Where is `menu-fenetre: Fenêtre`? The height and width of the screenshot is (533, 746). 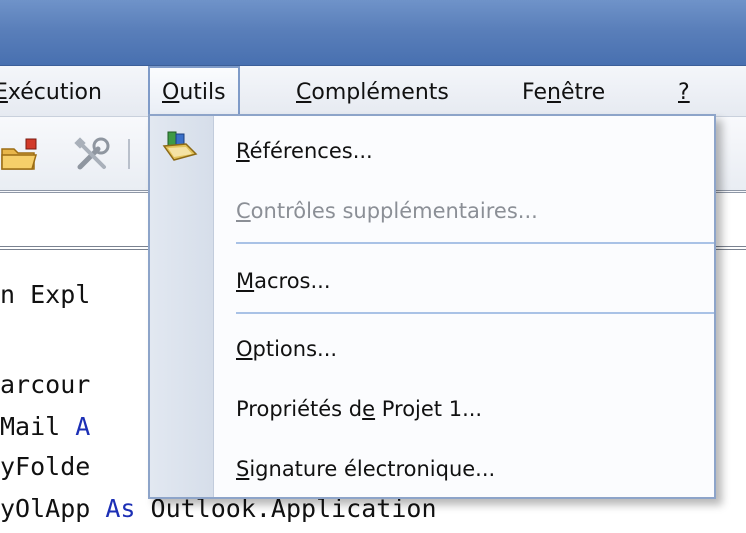
menu-fenetre: Fenêtre is located at coordinates (563, 93).